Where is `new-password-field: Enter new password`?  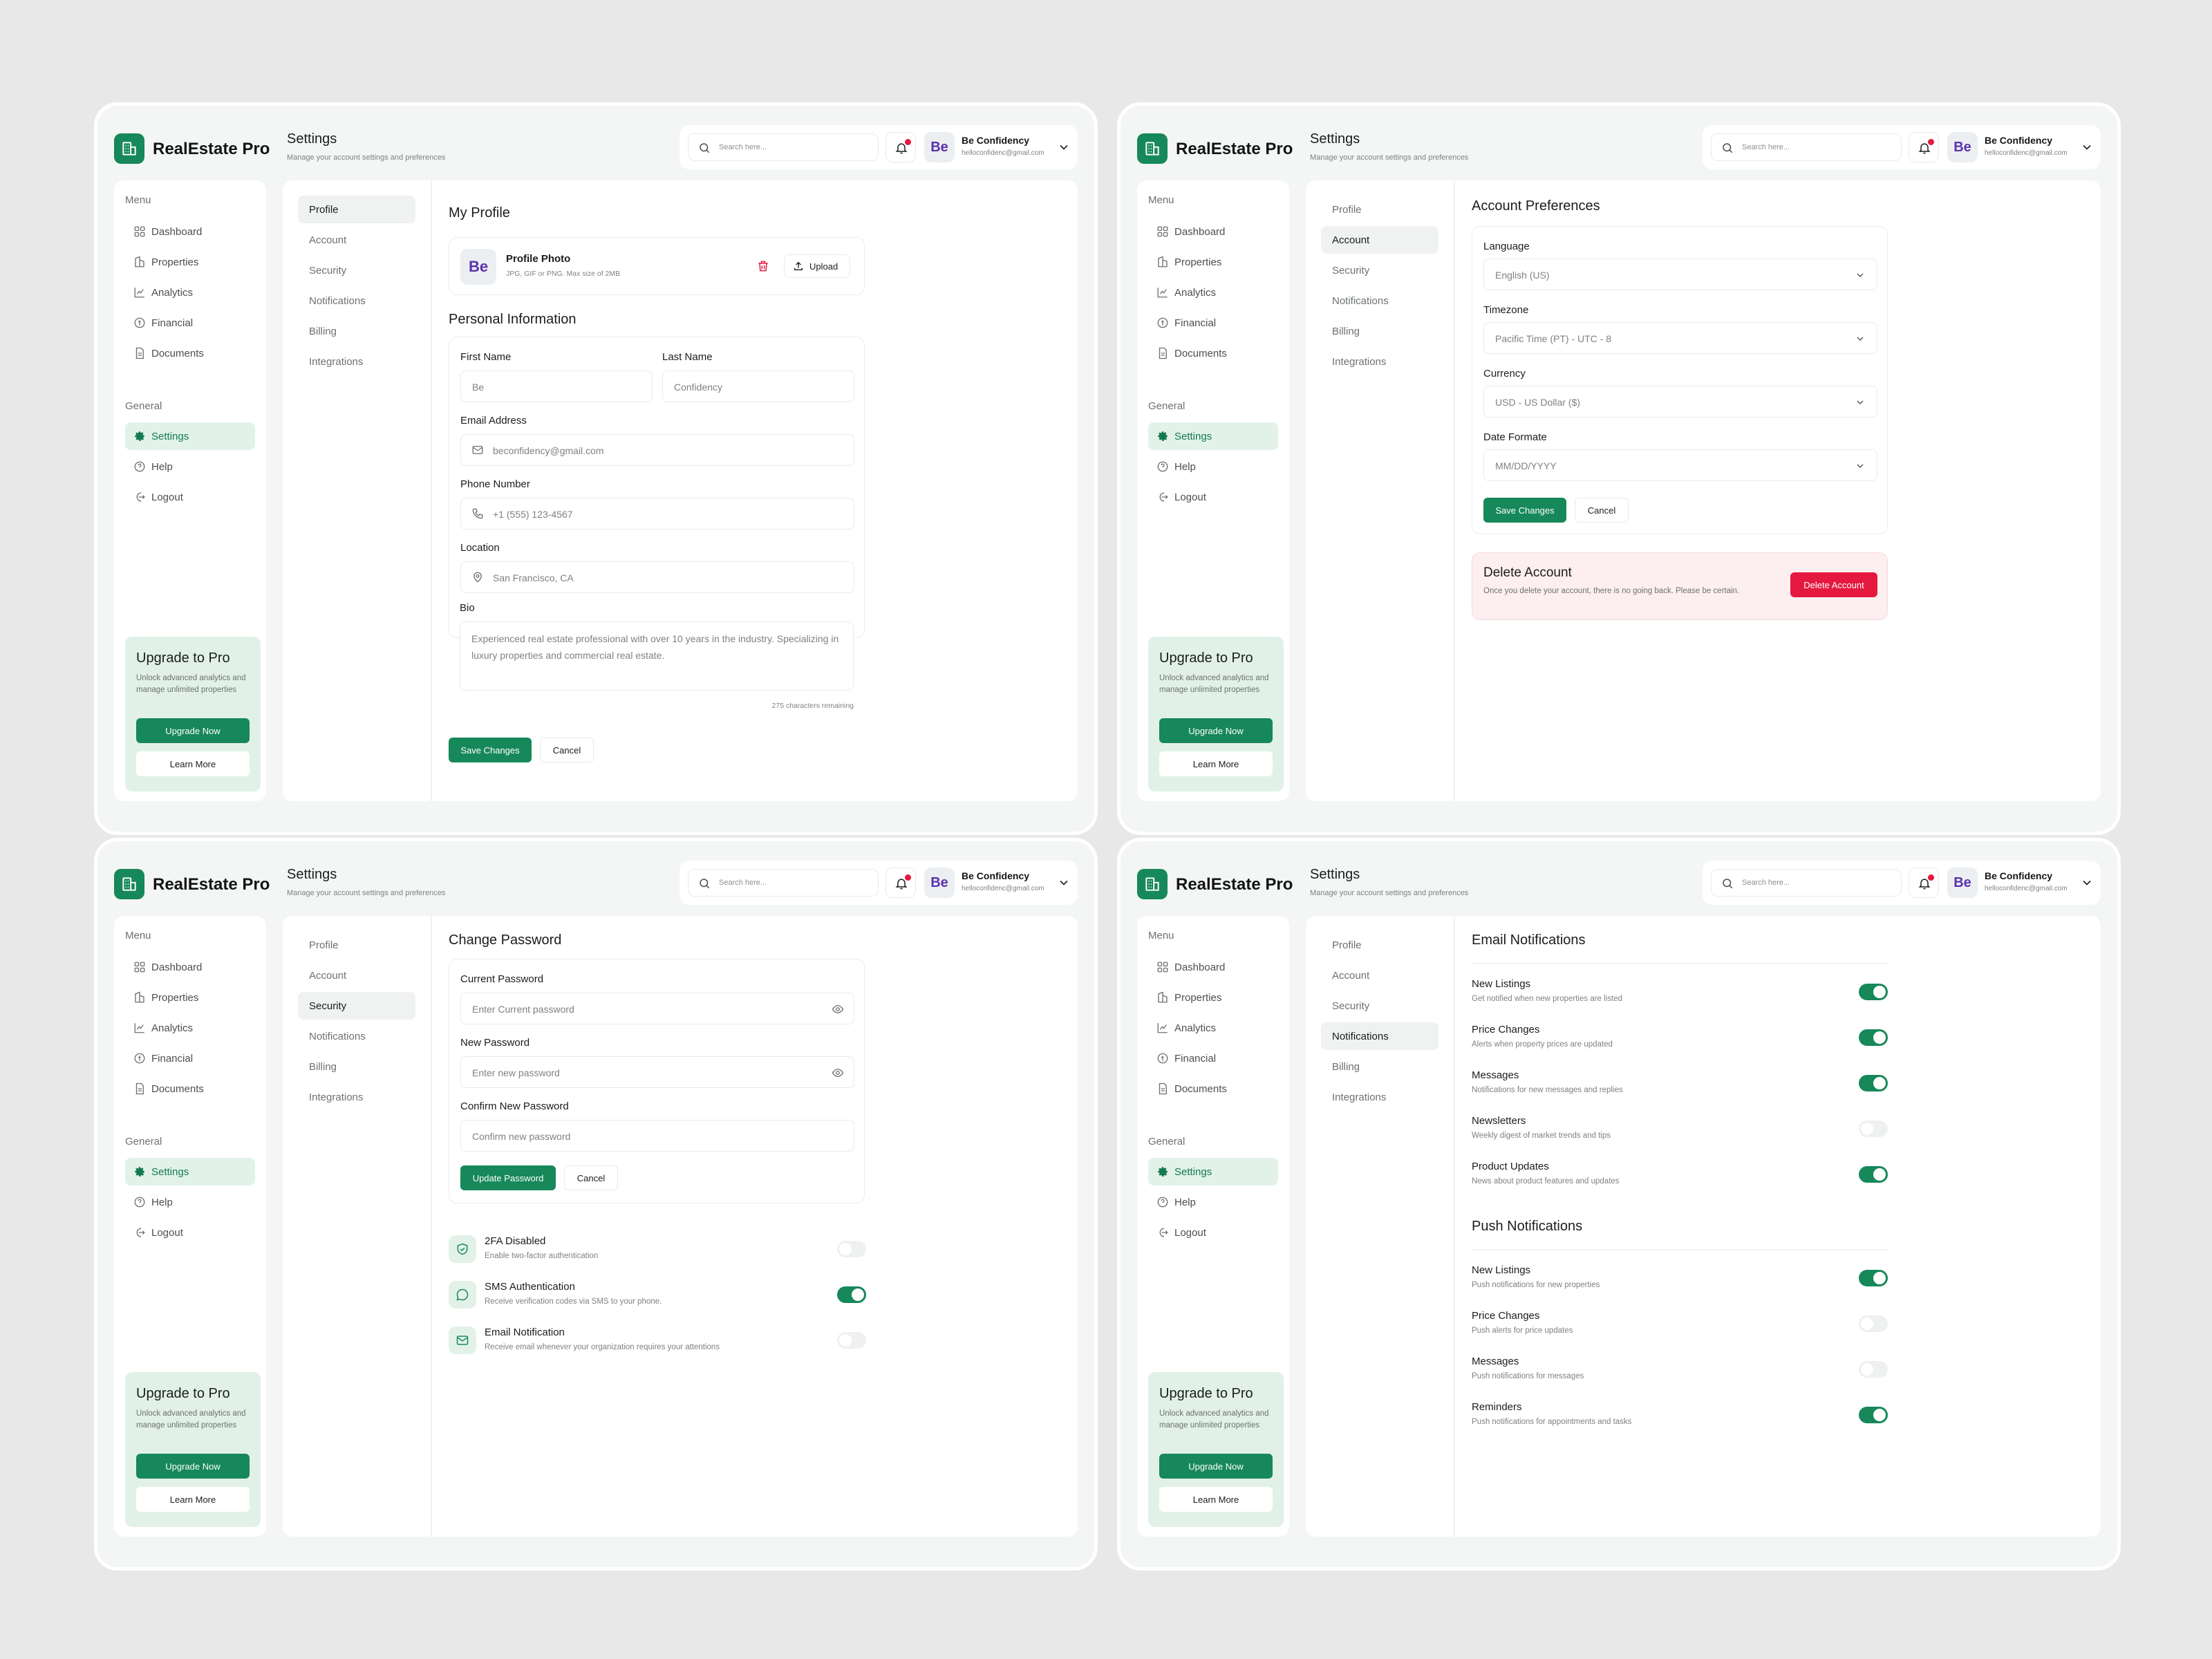
new-password-field: Enter new password is located at coordinates (657, 1072).